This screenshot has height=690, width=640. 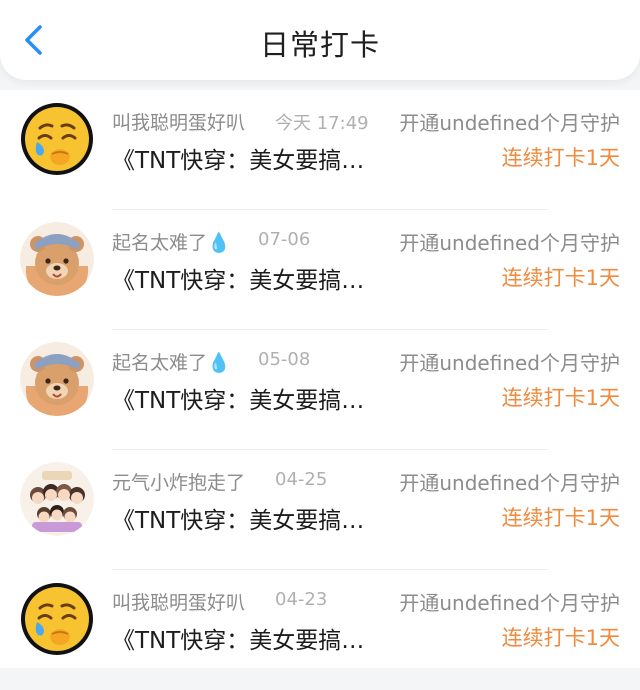 I want to click on checkin-time: 04-25, so click(x=301, y=479).